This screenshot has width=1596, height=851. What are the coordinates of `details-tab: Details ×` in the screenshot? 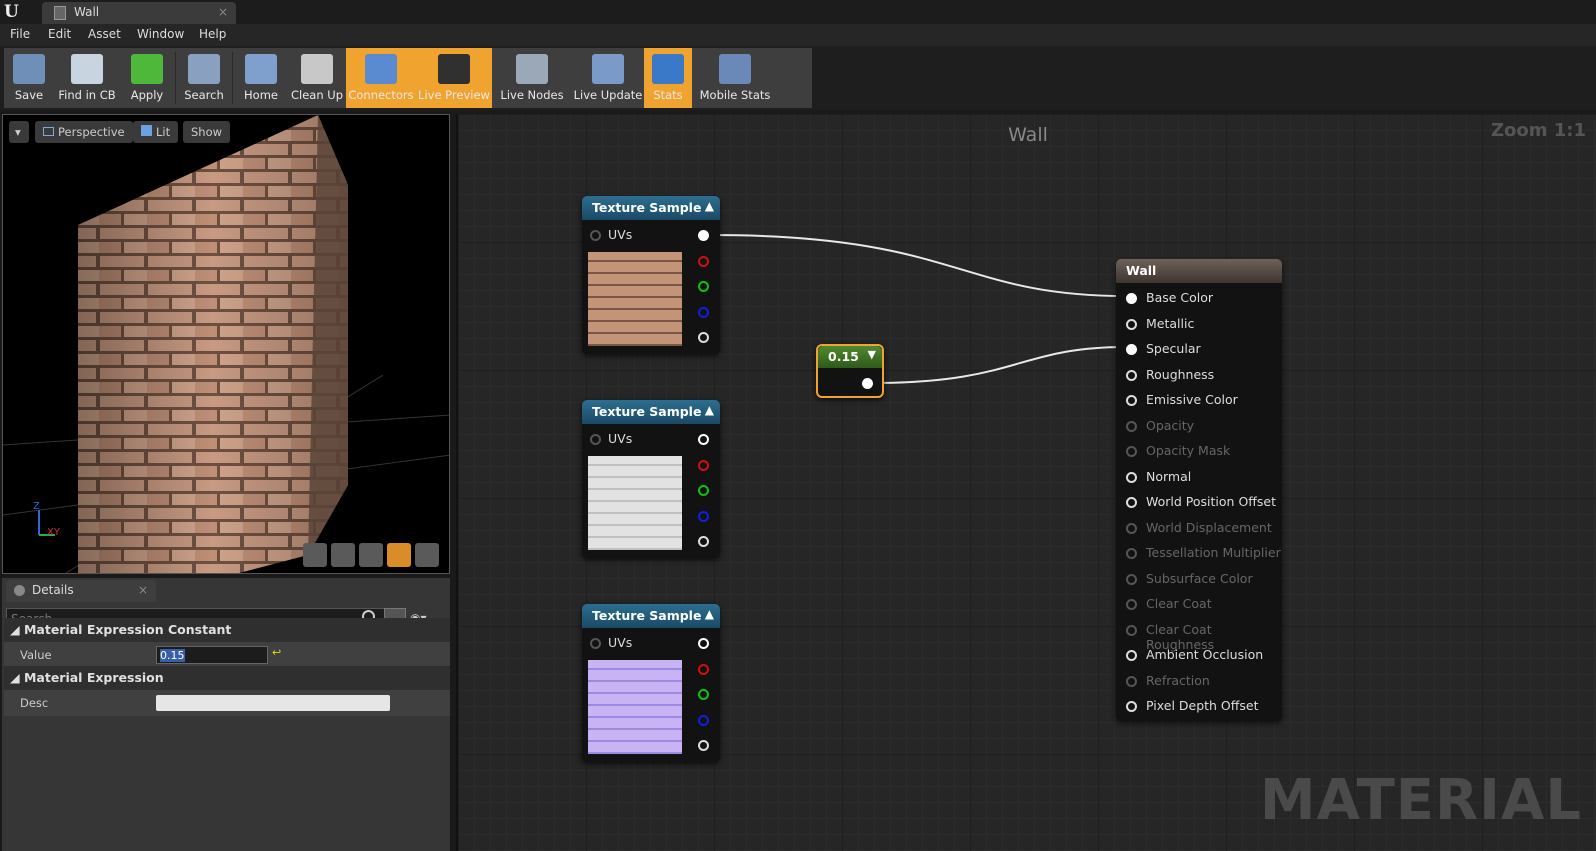 It's located at (81, 591).